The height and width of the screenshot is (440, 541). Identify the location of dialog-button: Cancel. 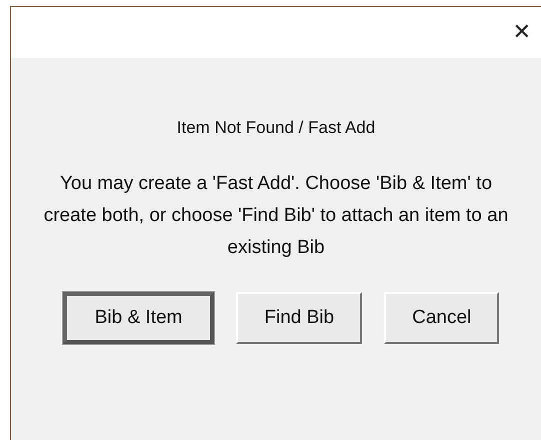
(442, 318).